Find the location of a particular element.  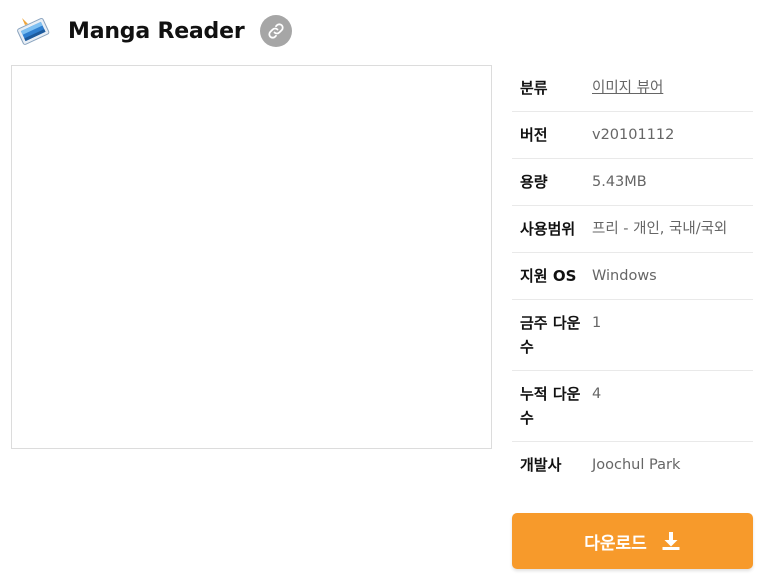

copy-link-button is located at coordinates (276, 31).